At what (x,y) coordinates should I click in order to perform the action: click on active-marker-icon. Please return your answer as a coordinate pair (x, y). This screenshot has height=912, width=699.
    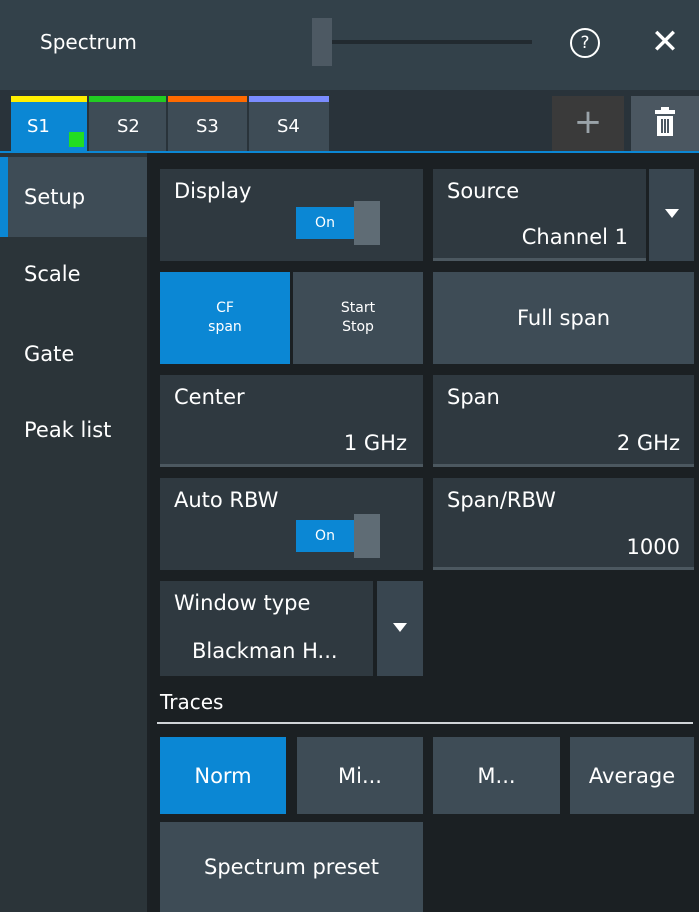
    Looking at the image, I should click on (76, 139).